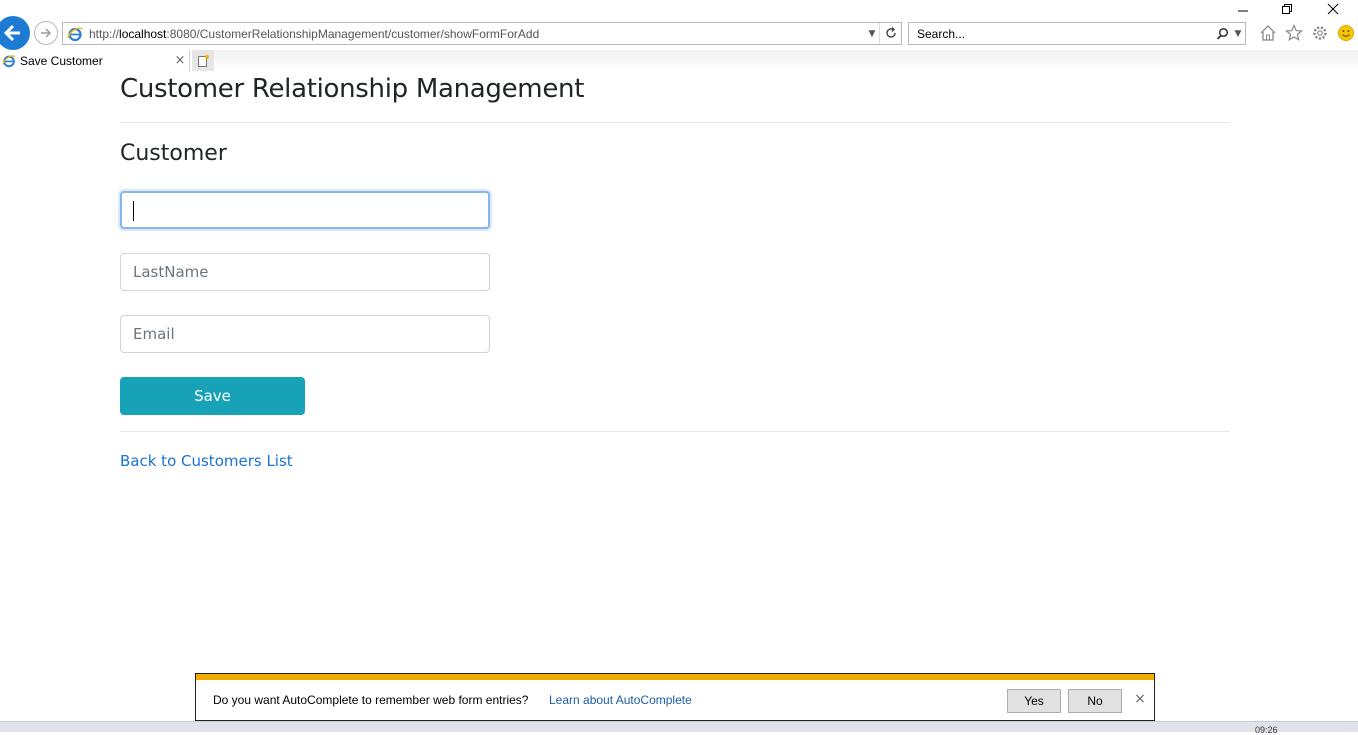 This screenshot has height=735, width=1358. I want to click on minimize-button, so click(1243, 9).